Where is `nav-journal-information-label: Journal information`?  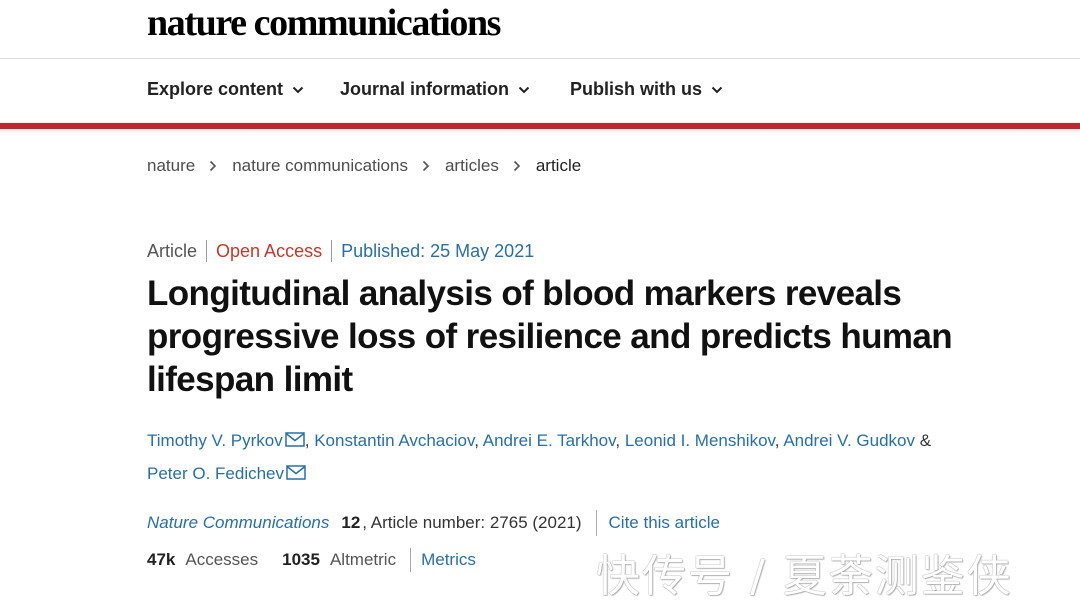 nav-journal-information-label: Journal information is located at coordinates (425, 89).